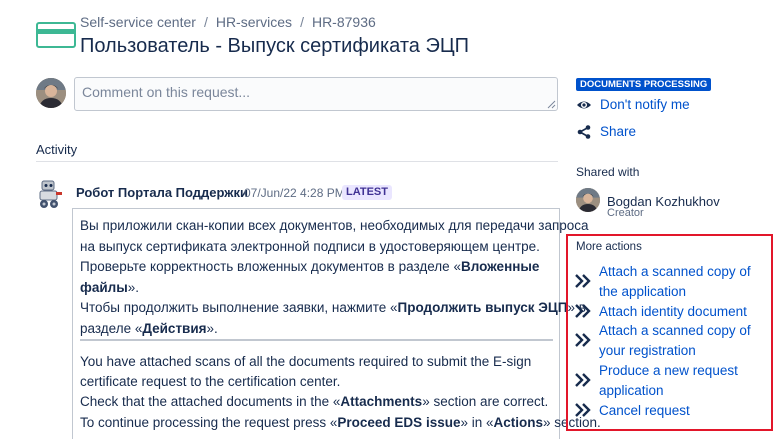  Describe the element at coordinates (297, 161) in the screenshot. I see `activity-divider` at that location.